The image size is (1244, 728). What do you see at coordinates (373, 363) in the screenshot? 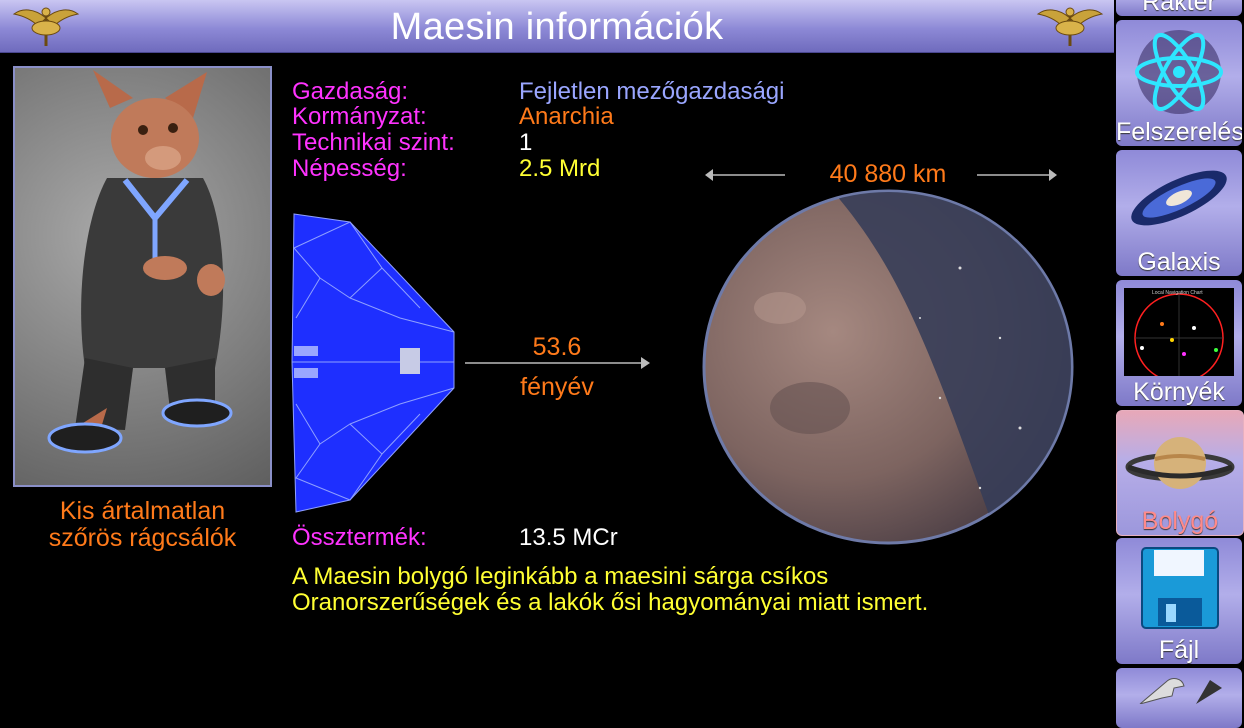
I see `ship-icon` at bounding box center [373, 363].